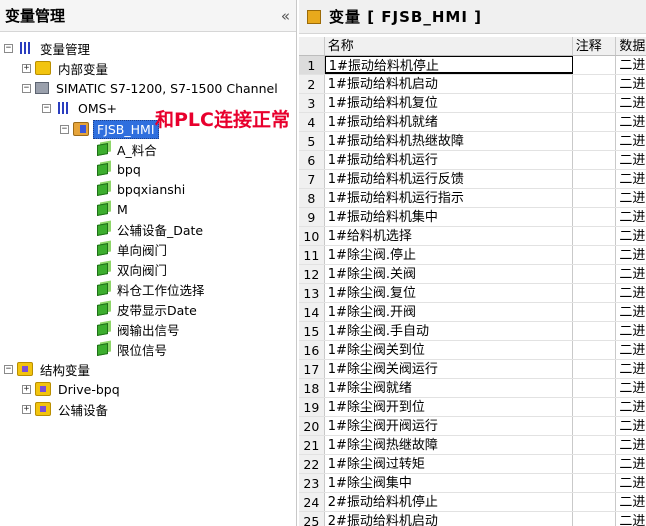 This screenshot has height=526, width=646. I want to click on cell-name: 1#除尘阀集中, so click(449, 483).